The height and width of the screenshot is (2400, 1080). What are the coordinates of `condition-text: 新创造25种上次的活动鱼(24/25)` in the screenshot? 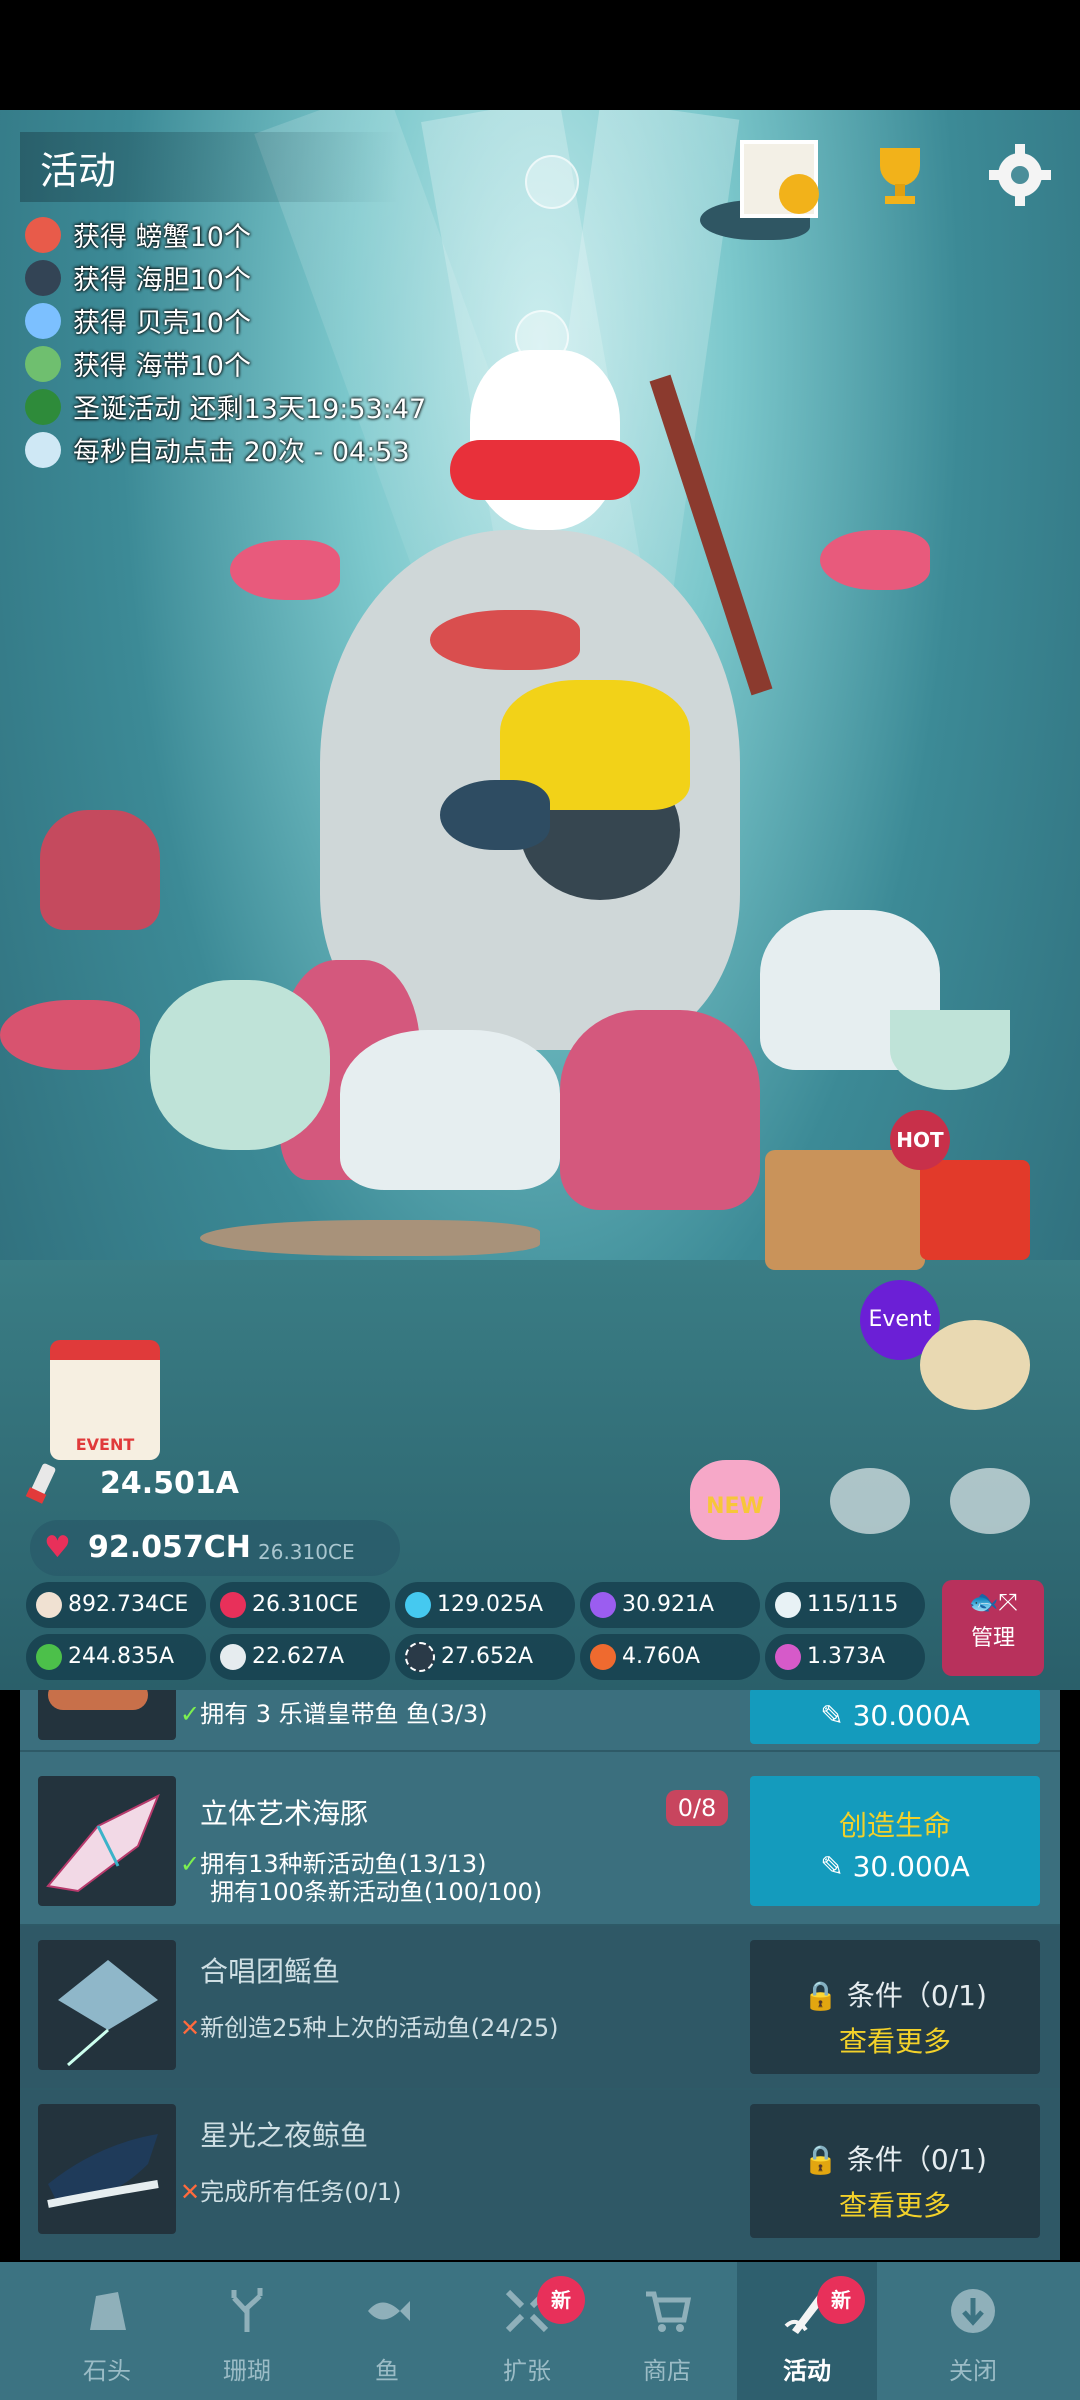 It's located at (379, 2028).